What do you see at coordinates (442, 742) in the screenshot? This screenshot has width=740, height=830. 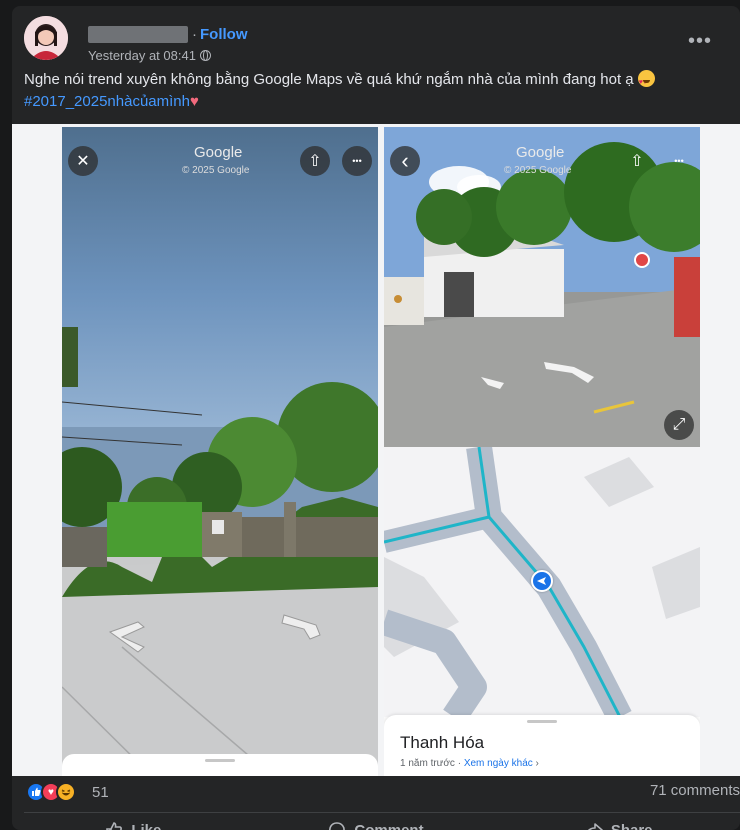 I see `place-name: Thanh Hóa` at bounding box center [442, 742].